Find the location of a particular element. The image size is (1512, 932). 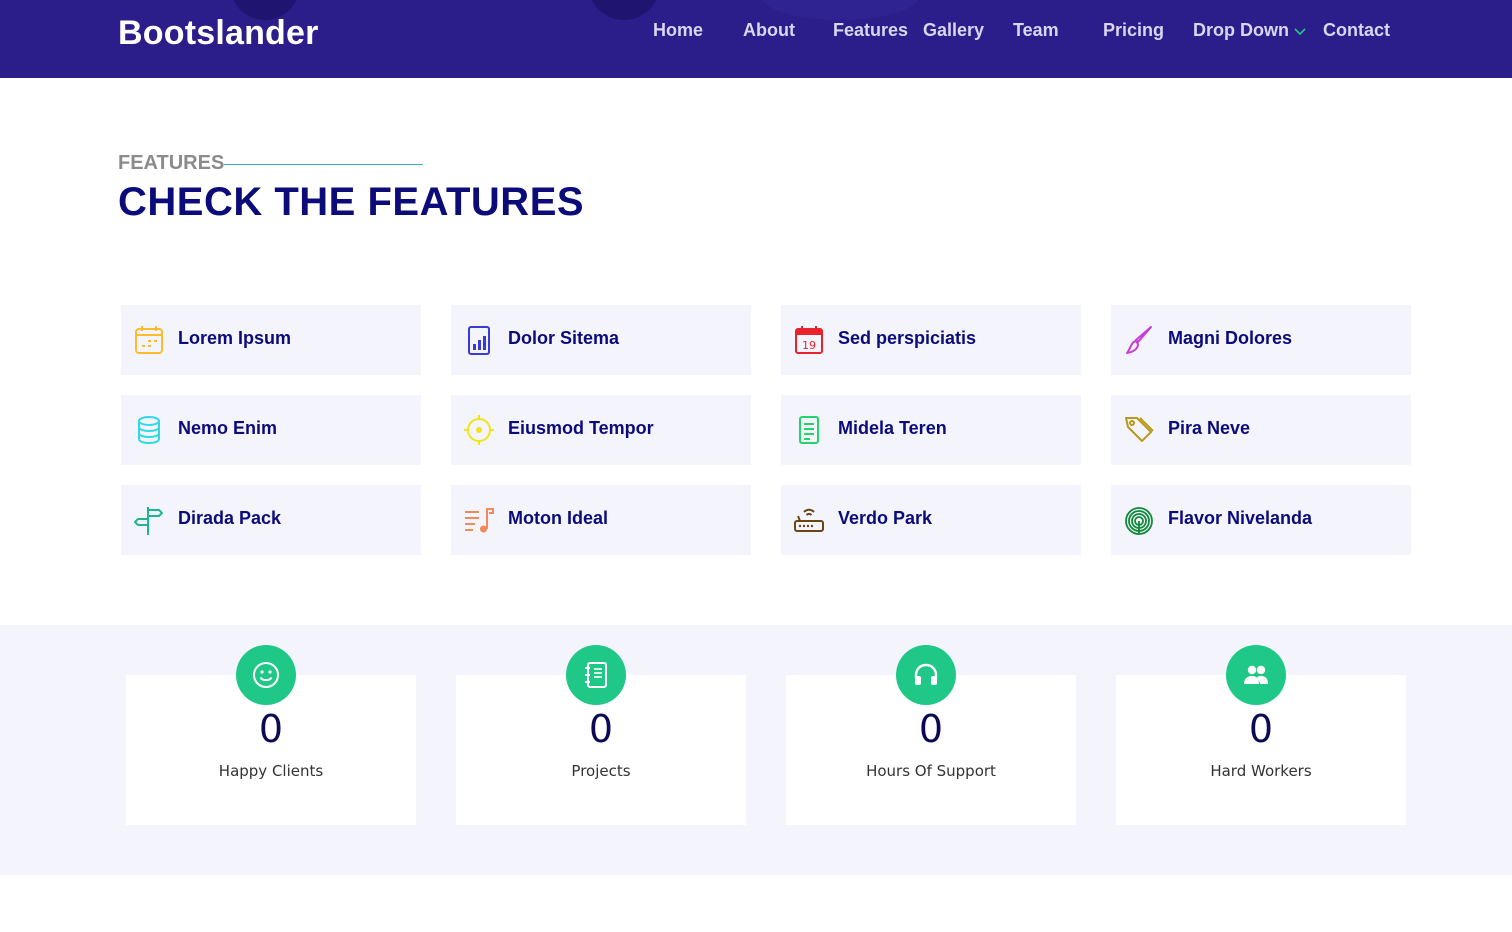

feature-card-magni-dolores: Magni Dolores is located at coordinates (1261, 340).